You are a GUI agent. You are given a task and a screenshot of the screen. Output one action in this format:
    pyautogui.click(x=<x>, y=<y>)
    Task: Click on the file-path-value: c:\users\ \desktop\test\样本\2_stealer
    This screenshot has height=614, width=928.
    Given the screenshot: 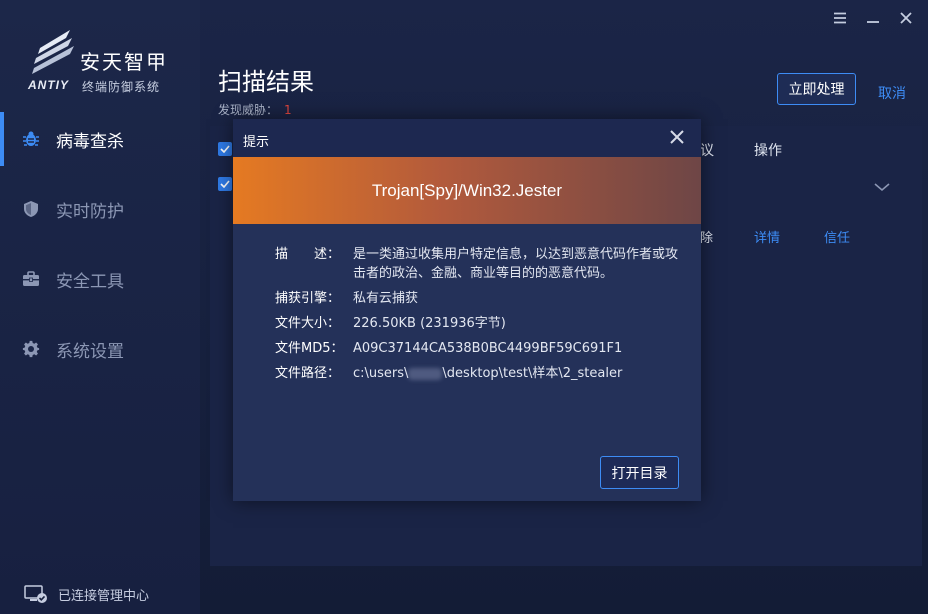 What is the action you would take?
    pyautogui.click(x=487, y=373)
    